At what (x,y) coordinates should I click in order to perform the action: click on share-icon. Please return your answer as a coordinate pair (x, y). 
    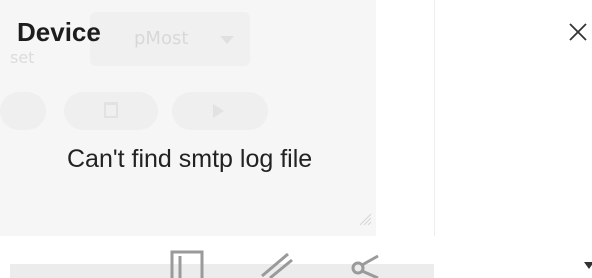
    Looking at the image, I should click on (365, 266).